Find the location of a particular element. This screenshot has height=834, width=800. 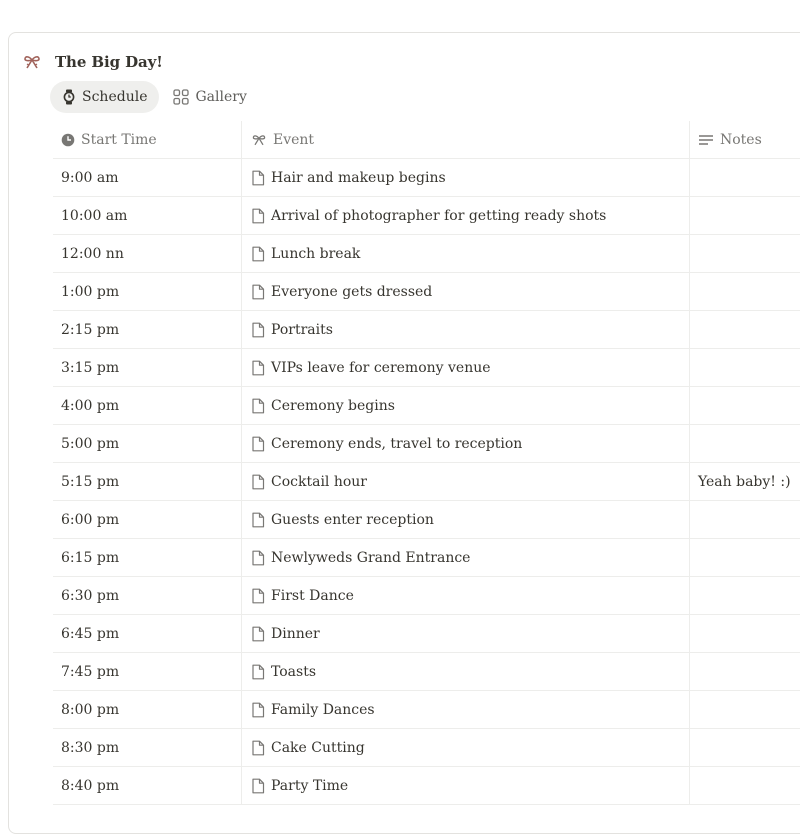

table-row: 5:15 pm Cocktail hour Yeah baby! :) is located at coordinates (426, 482).